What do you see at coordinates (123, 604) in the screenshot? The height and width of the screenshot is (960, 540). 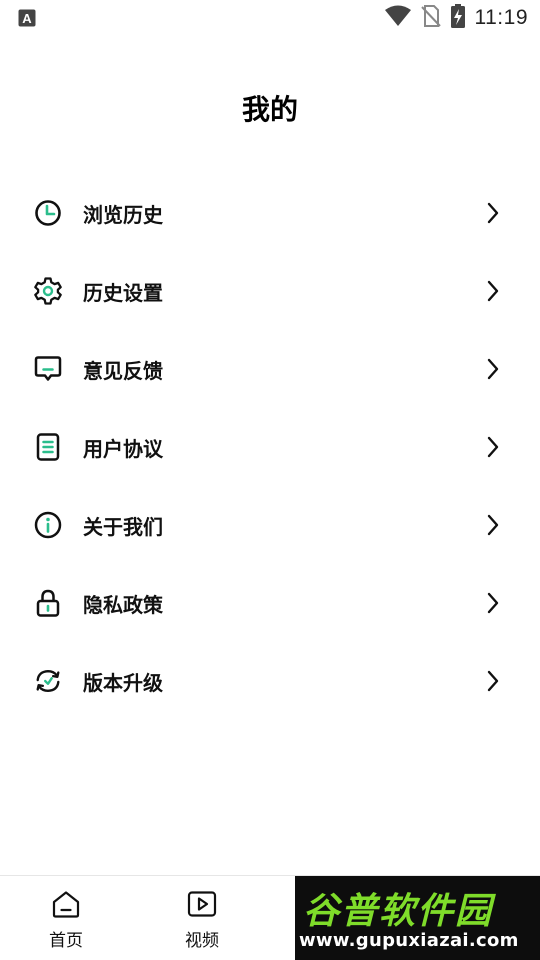 I see `menu-item-label: 隐私政策` at bounding box center [123, 604].